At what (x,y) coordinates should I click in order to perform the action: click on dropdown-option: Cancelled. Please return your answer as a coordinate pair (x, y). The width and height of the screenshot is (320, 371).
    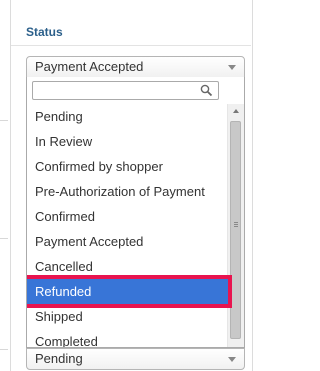
    Looking at the image, I should click on (127, 266).